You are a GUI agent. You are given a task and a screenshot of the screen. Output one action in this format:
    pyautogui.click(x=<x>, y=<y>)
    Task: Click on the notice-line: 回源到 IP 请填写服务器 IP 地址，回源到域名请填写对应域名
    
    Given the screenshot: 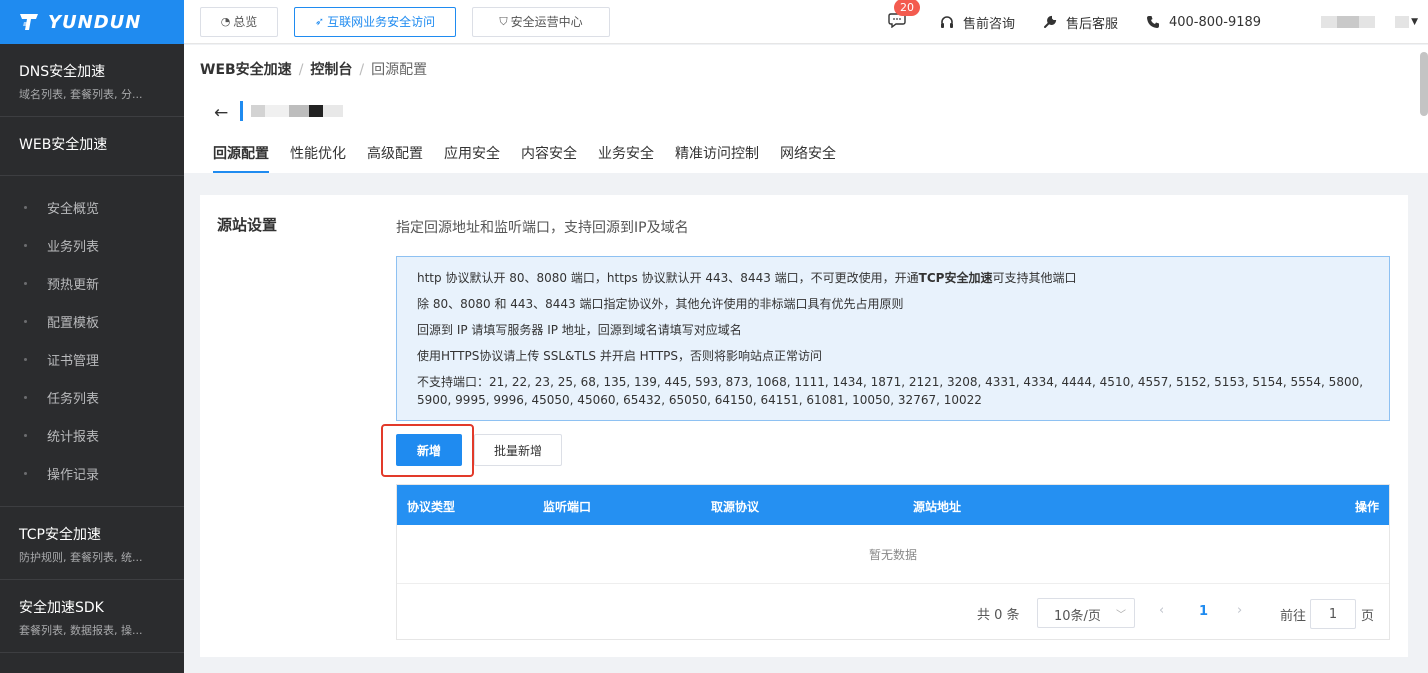 What is the action you would take?
    pyautogui.click(x=579, y=330)
    